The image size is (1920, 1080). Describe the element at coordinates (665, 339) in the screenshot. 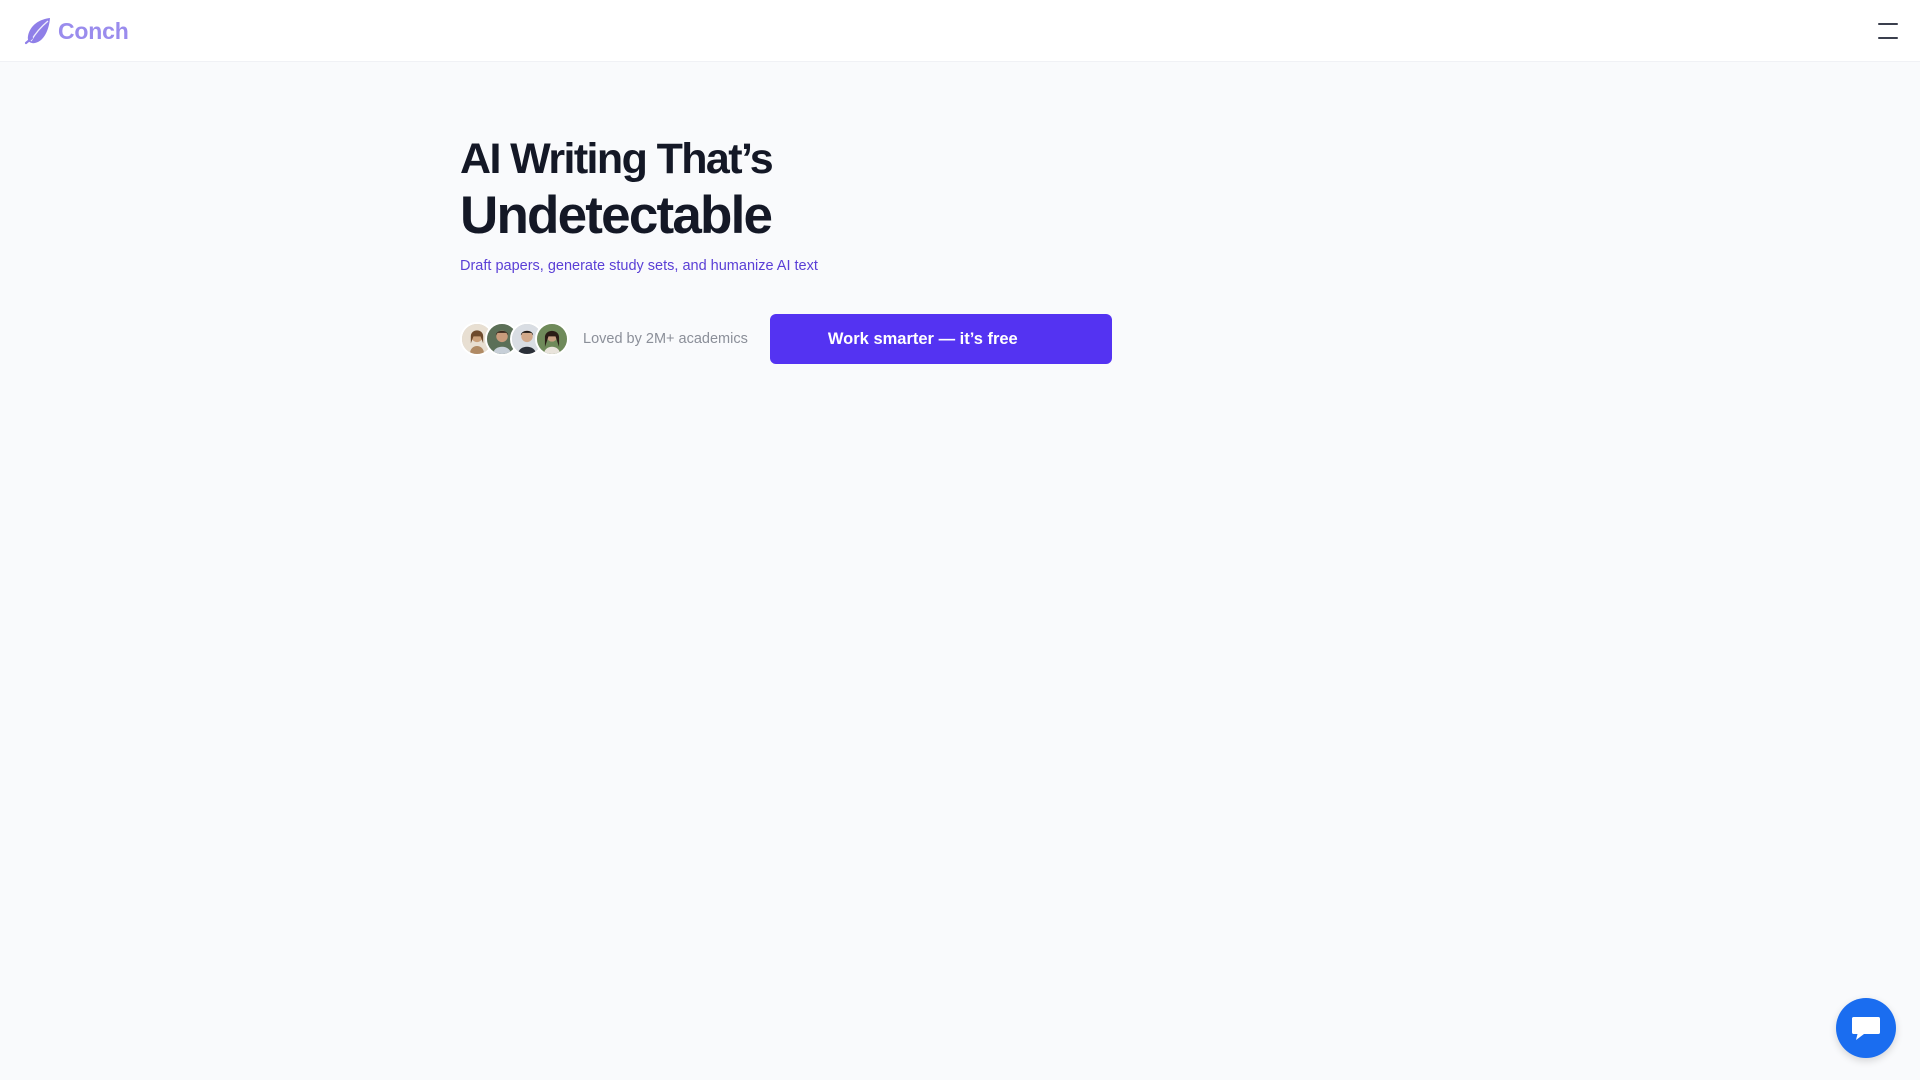

I see `social-proof-text: Loved by 2M+ academics` at that location.